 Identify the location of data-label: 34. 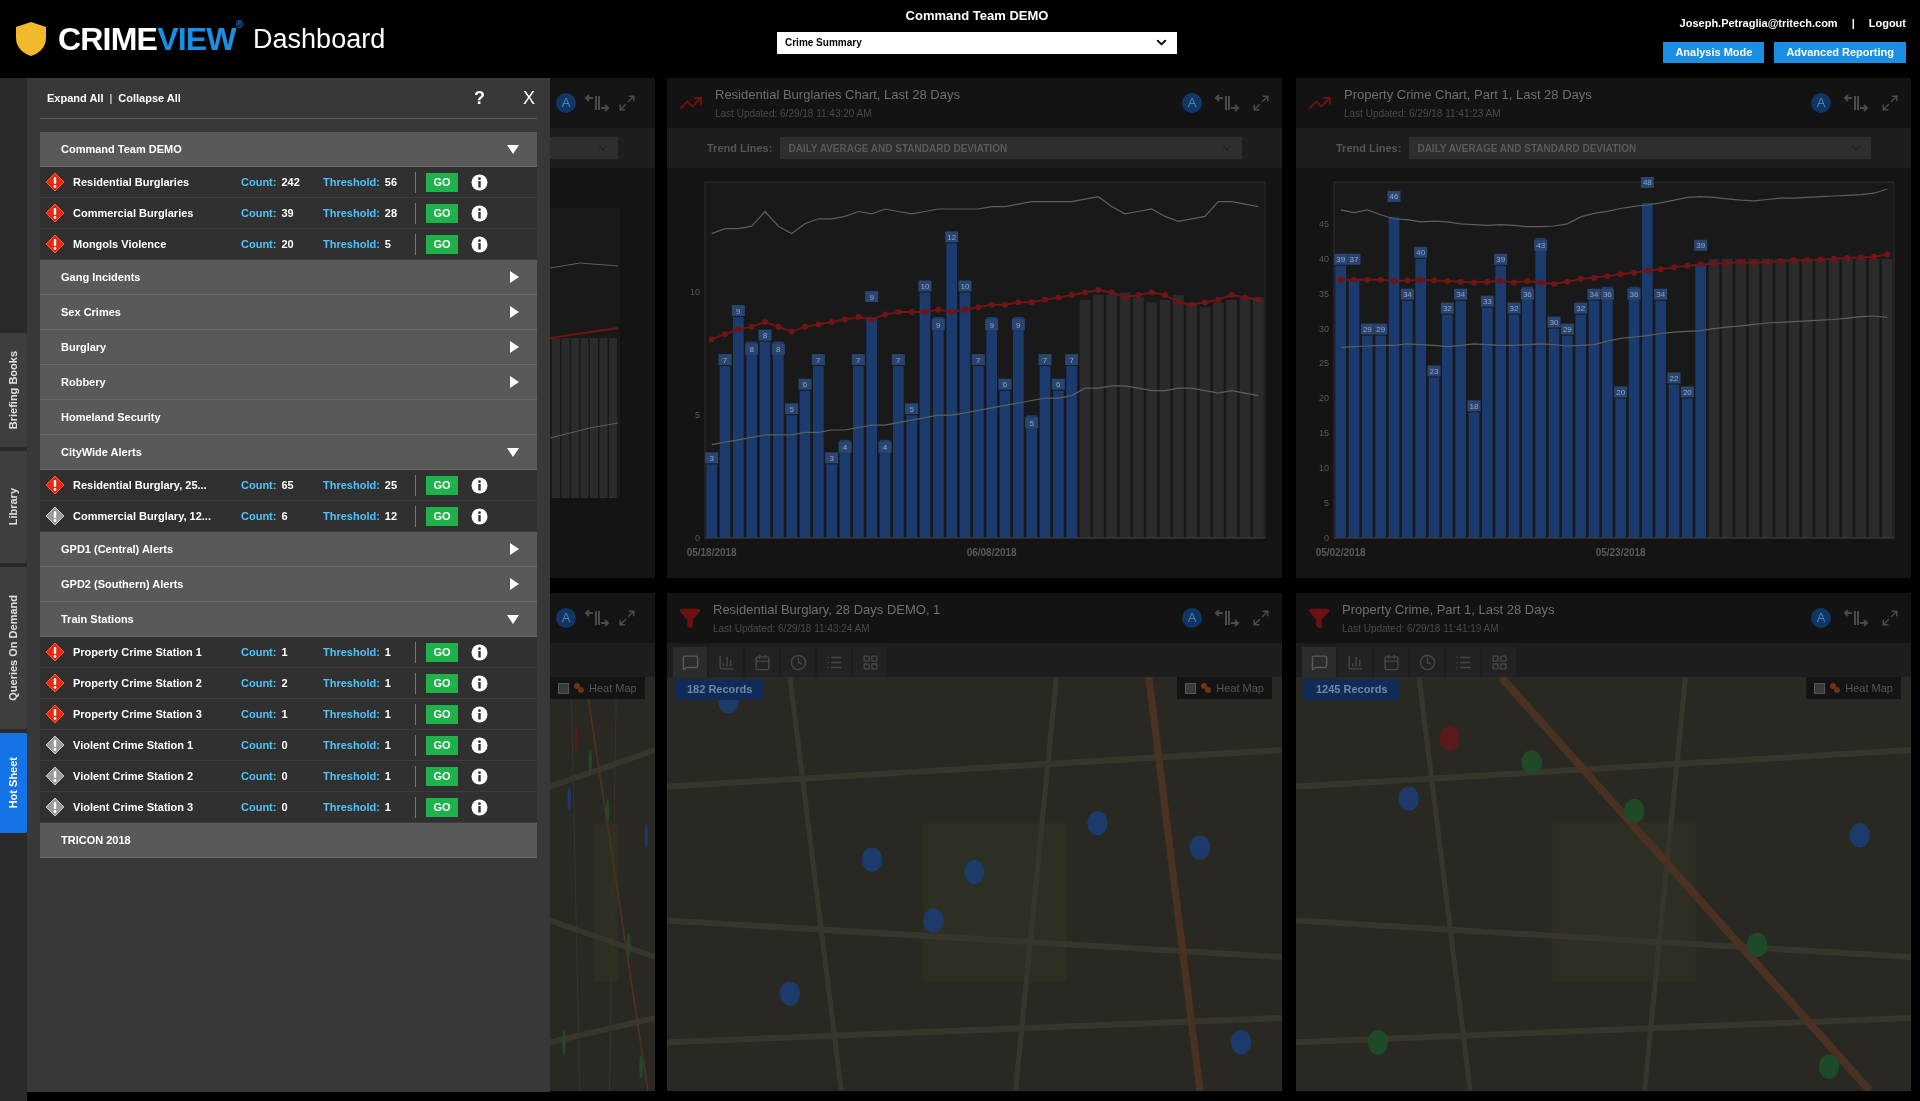
(1407, 294).